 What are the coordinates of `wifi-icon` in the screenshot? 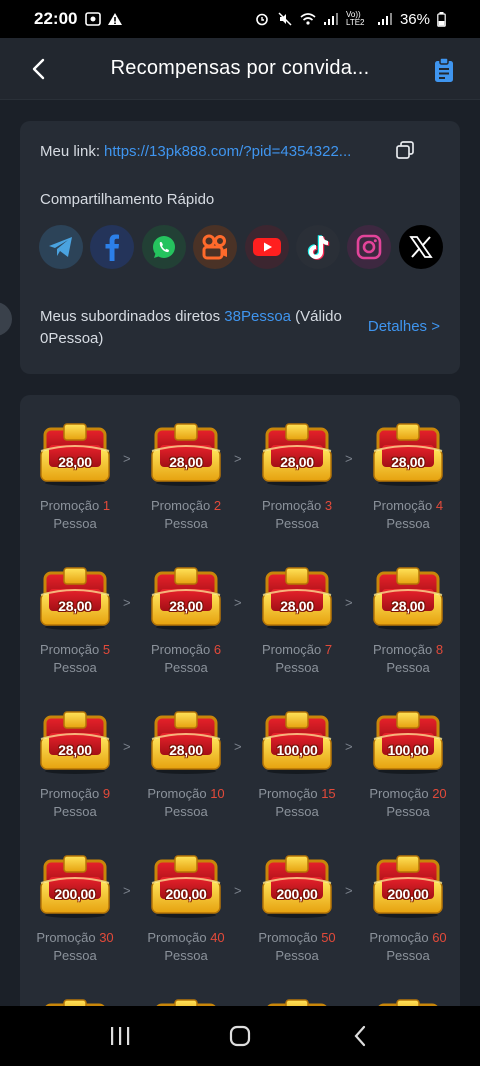 It's located at (308, 19).